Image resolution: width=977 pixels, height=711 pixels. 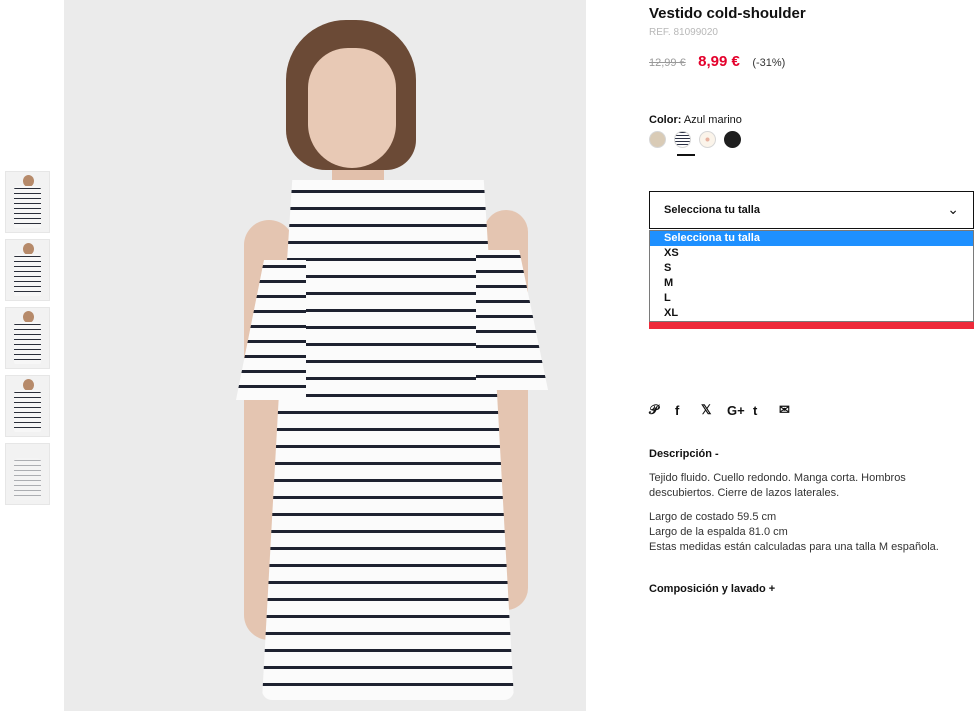 I want to click on sale-price: 8,99 €, so click(x=719, y=61).